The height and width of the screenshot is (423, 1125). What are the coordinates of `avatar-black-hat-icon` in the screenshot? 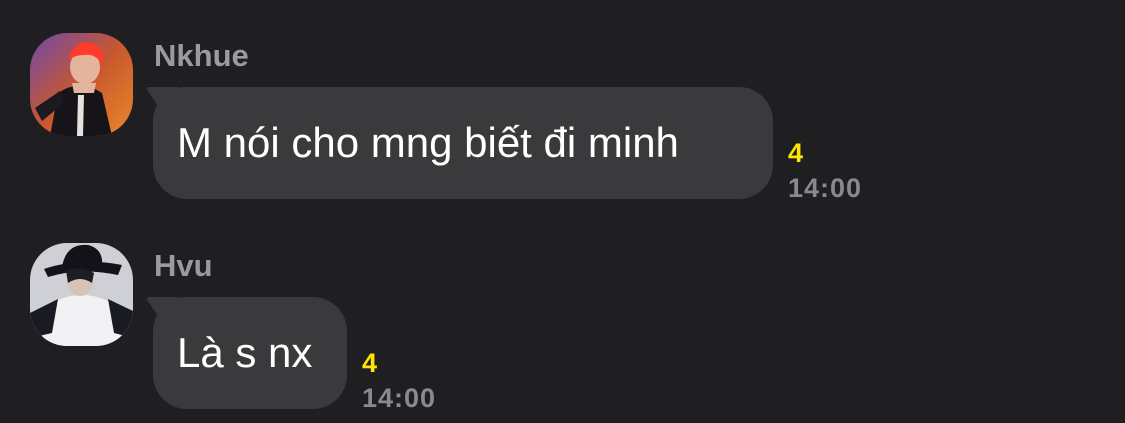 It's located at (81, 294).